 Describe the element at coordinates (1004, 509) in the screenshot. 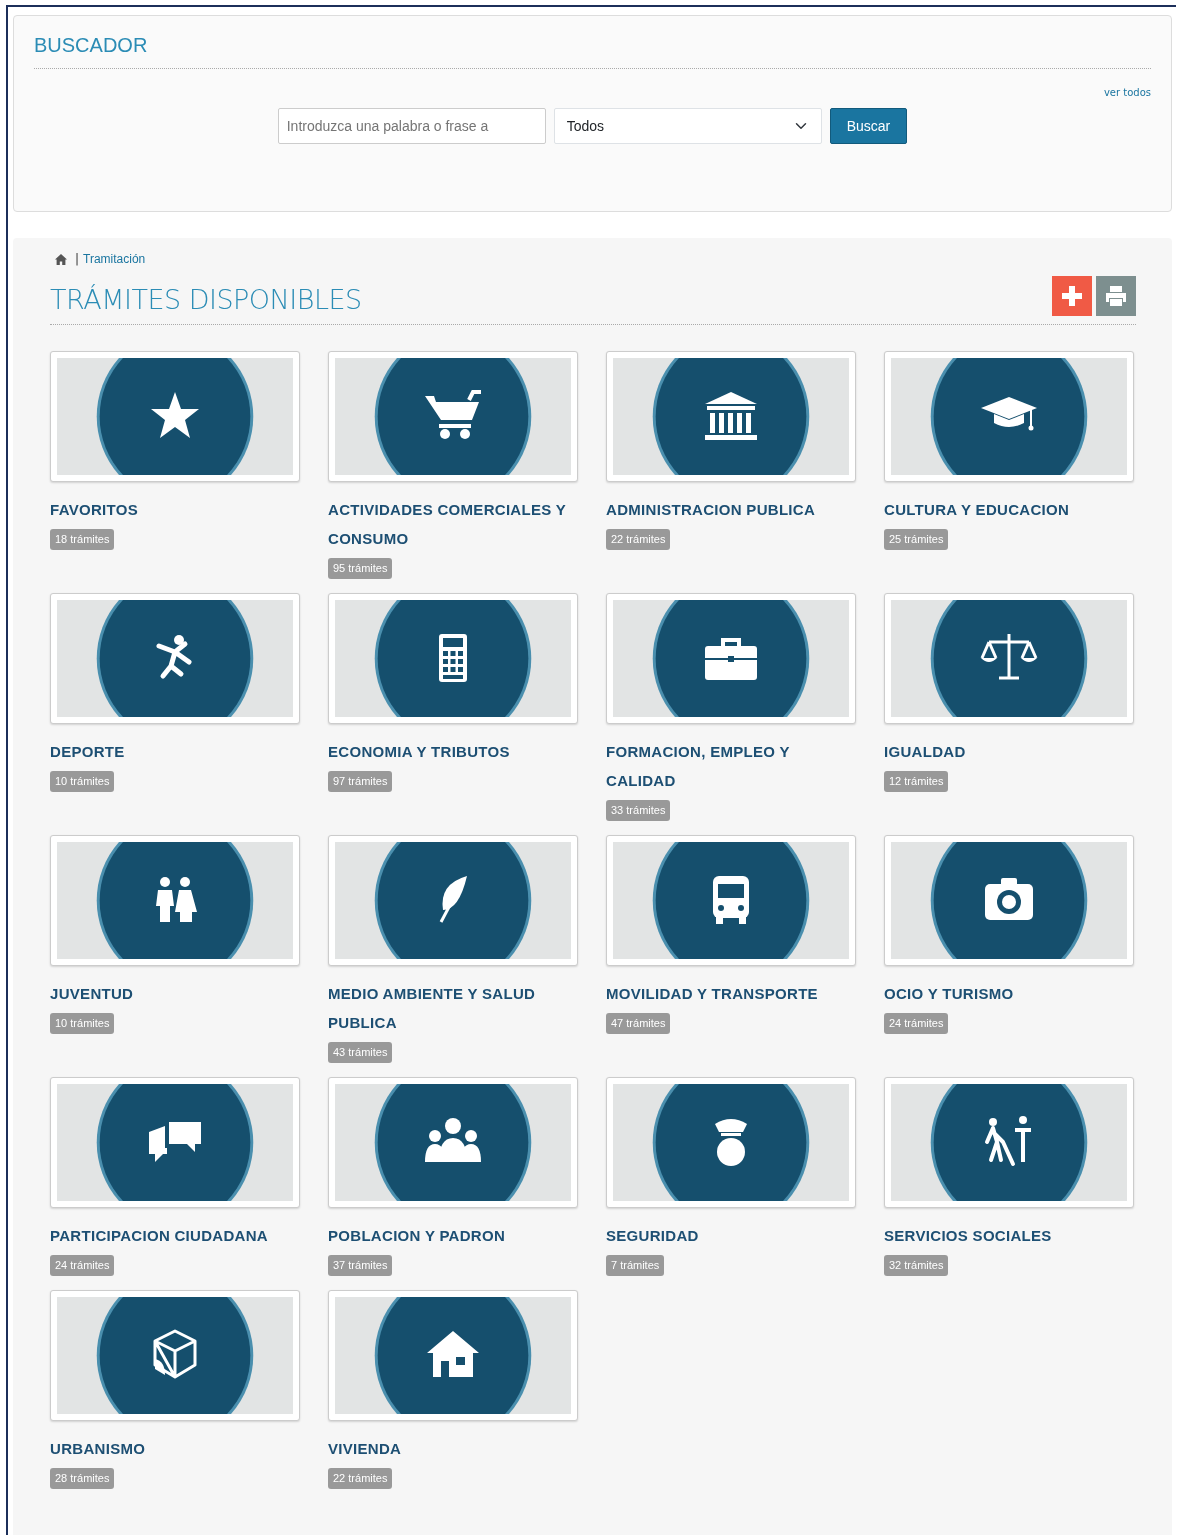

I see `category-link: CULTURA Y EDUCACION` at that location.